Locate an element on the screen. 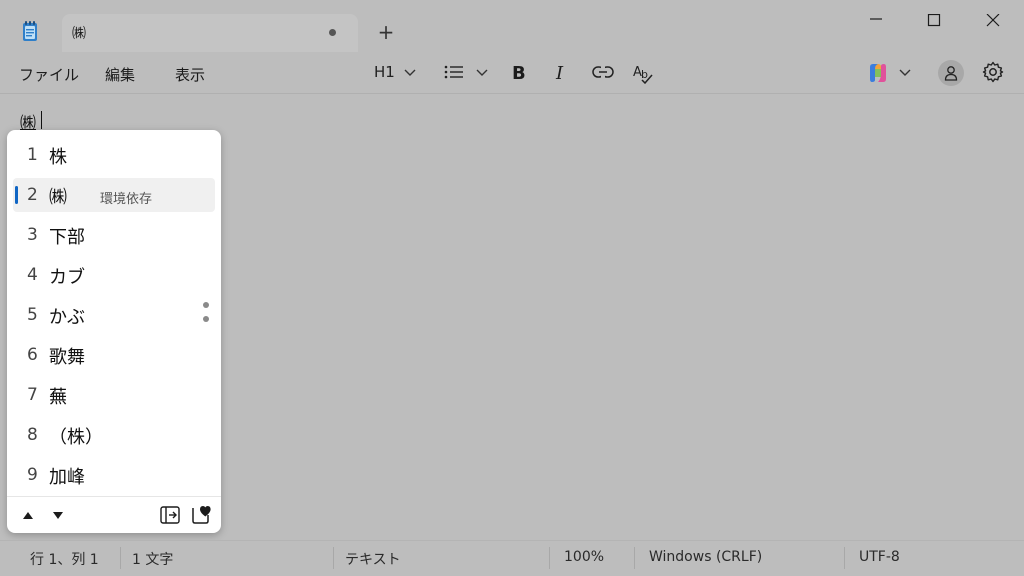  candidate-item: 3 下部 is located at coordinates (114, 235).